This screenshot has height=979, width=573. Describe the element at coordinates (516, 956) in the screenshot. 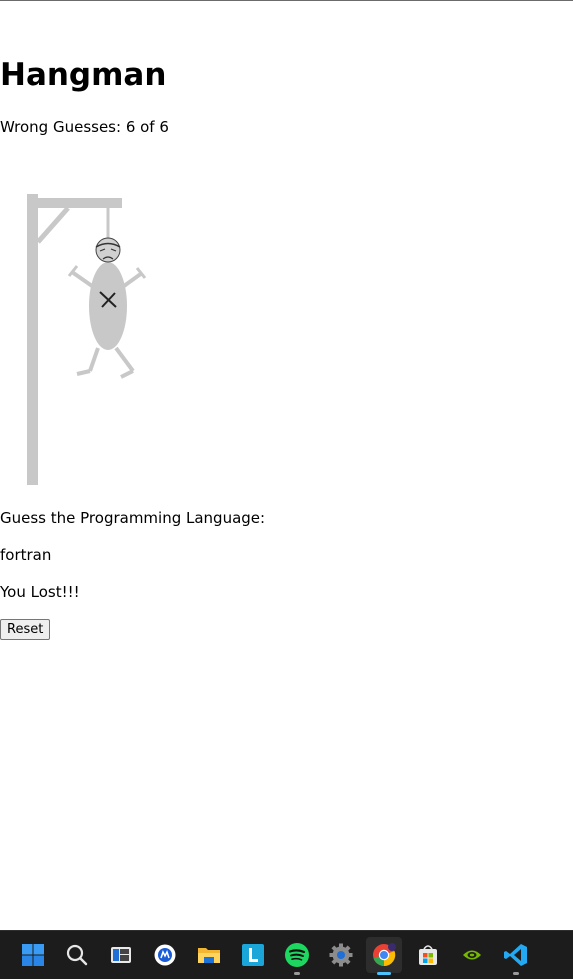

I see `vscode-icon` at that location.